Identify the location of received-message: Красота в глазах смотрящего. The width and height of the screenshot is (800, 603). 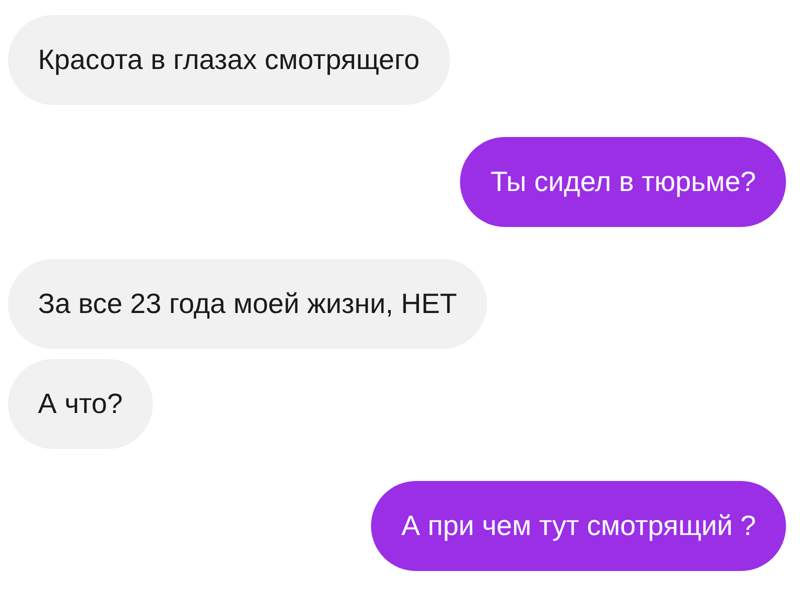
(229, 60).